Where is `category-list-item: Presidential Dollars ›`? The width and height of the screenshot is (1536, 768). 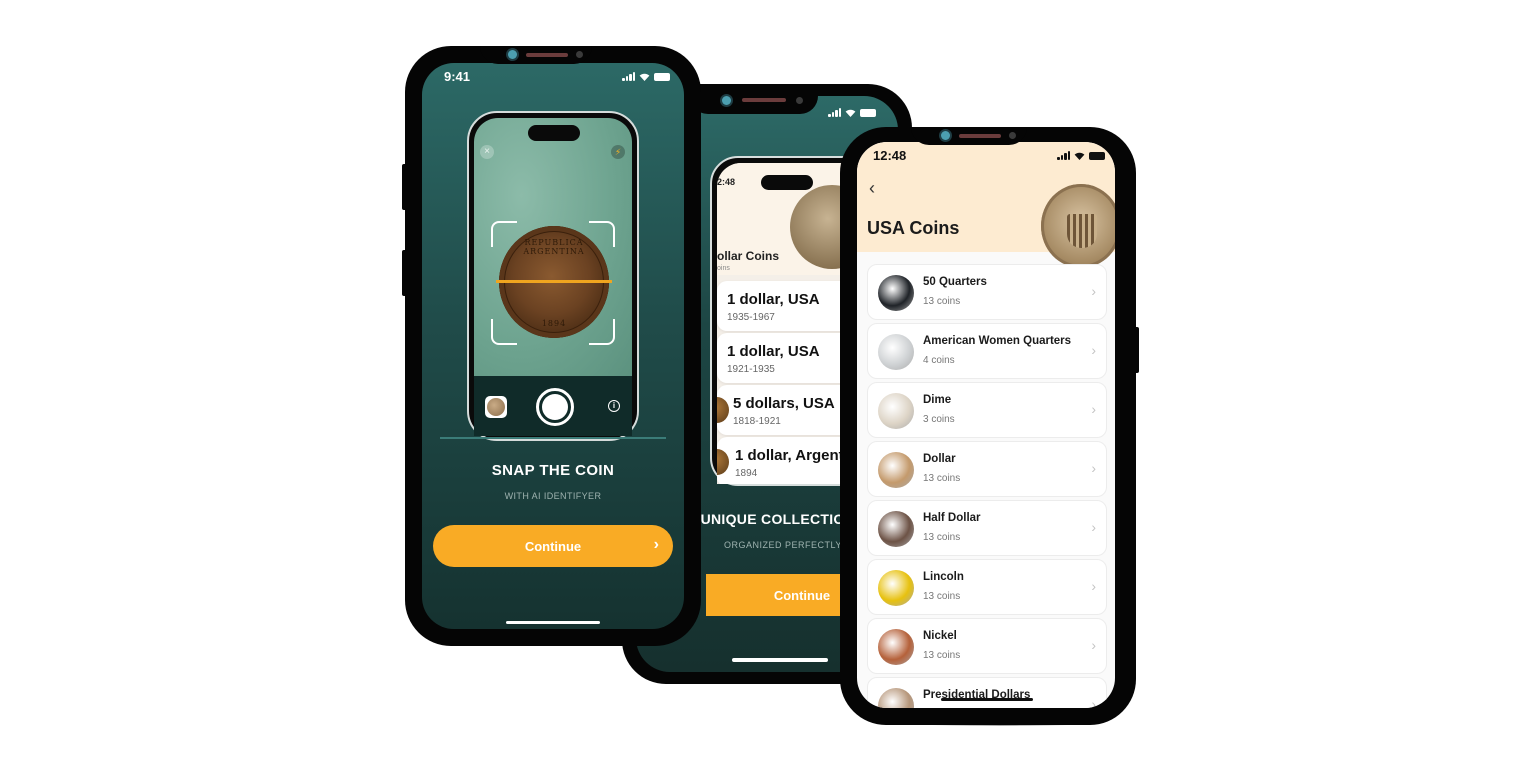
category-list-item: Presidential Dollars › is located at coordinates (987, 692).